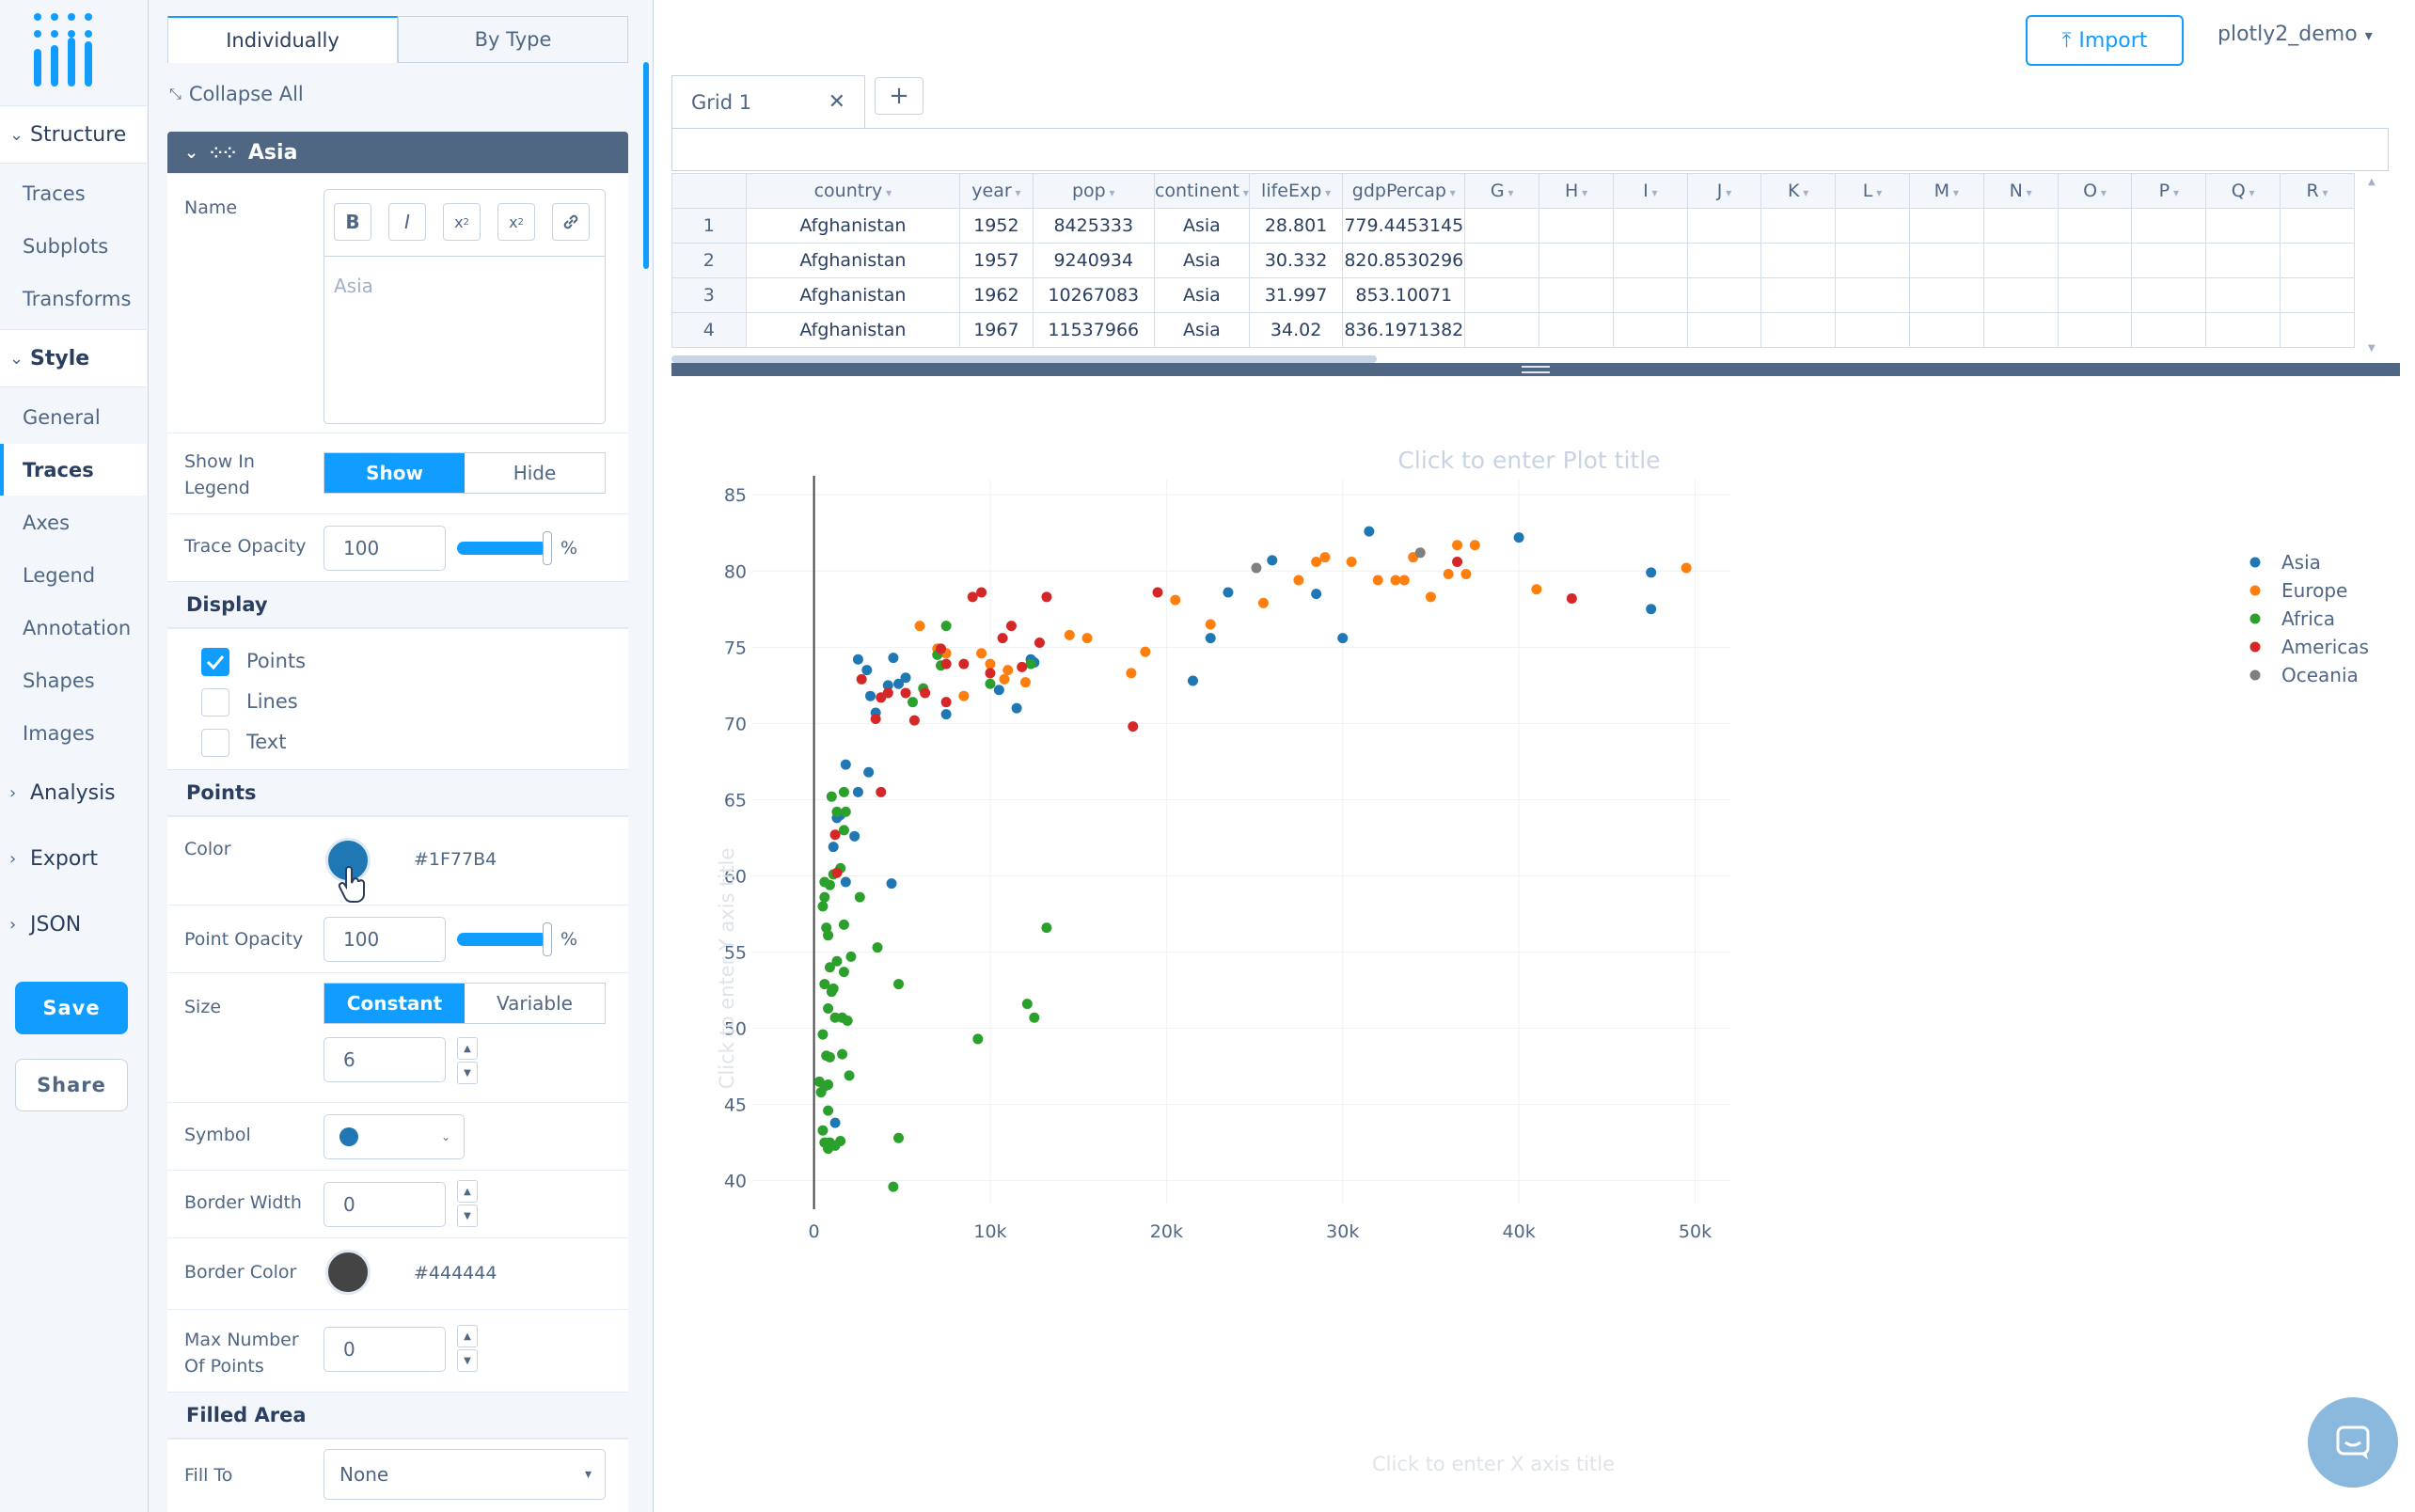  I want to click on variable-option: Variable, so click(535, 1004).